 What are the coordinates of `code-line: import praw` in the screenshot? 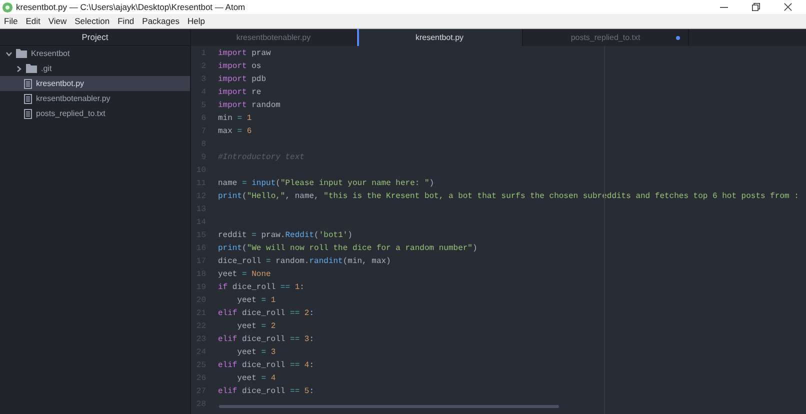 It's located at (244, 53).